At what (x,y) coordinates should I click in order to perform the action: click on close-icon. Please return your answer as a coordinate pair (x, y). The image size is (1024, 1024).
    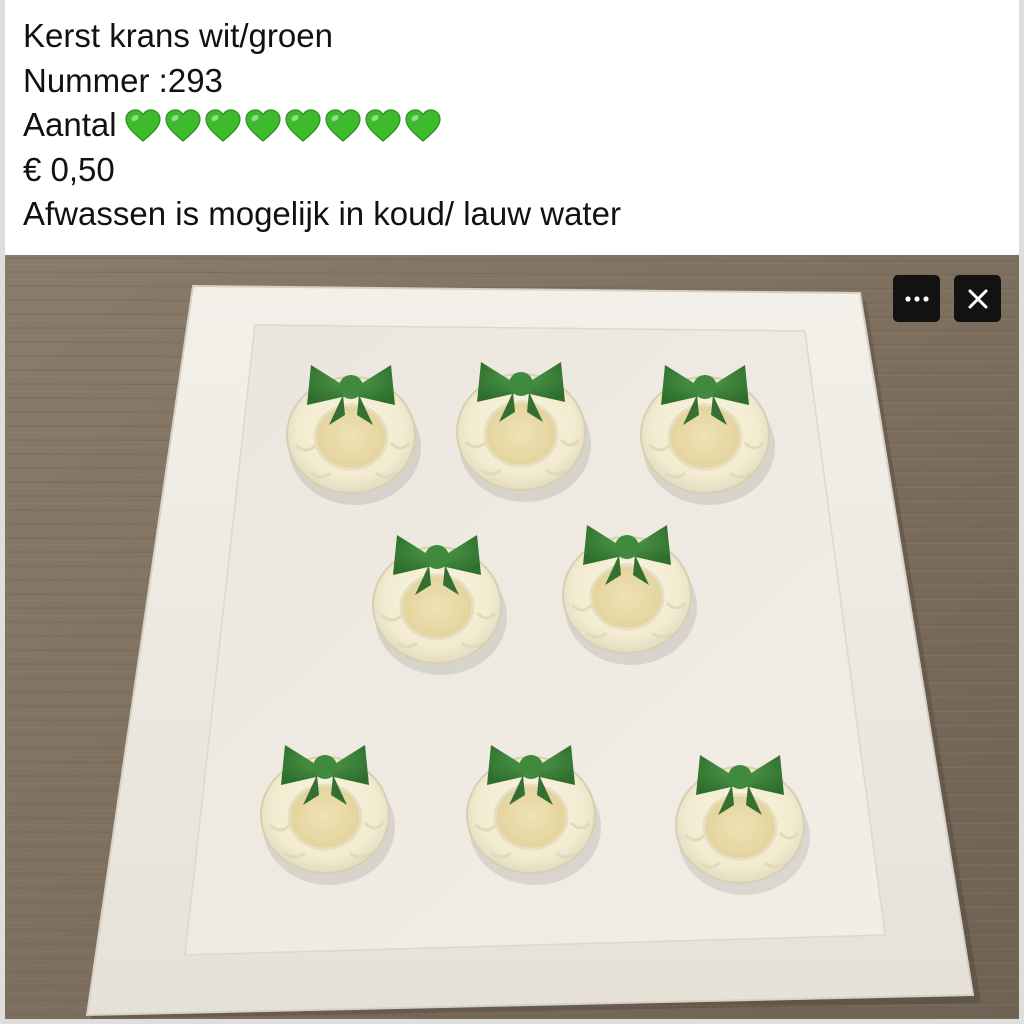
    Looking at the image, I should click on (977, 298).